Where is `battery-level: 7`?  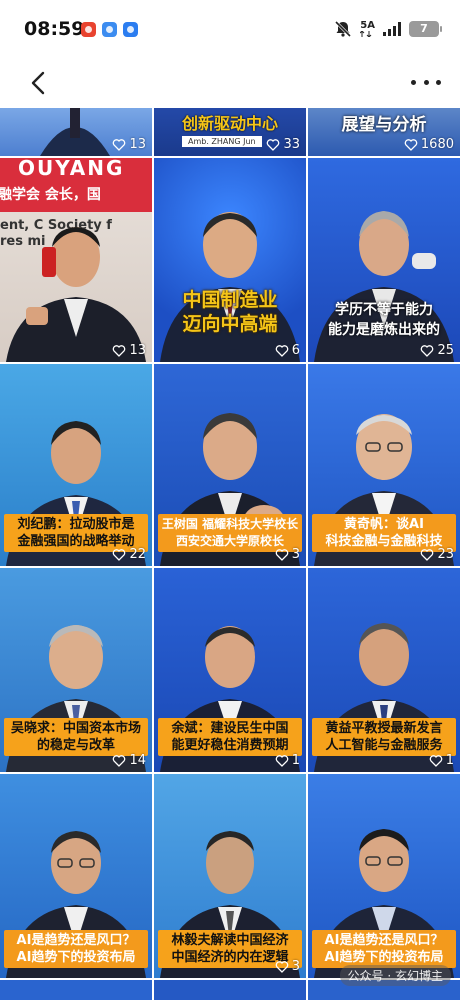
battery-level: 7 is located at coordinates (424, 28).